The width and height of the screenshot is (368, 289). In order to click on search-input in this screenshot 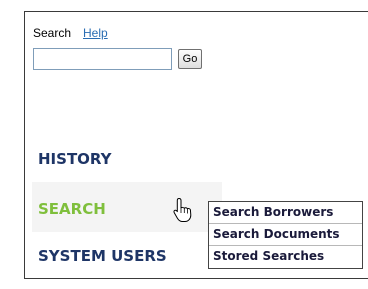, I will do `click(102, 59)`.